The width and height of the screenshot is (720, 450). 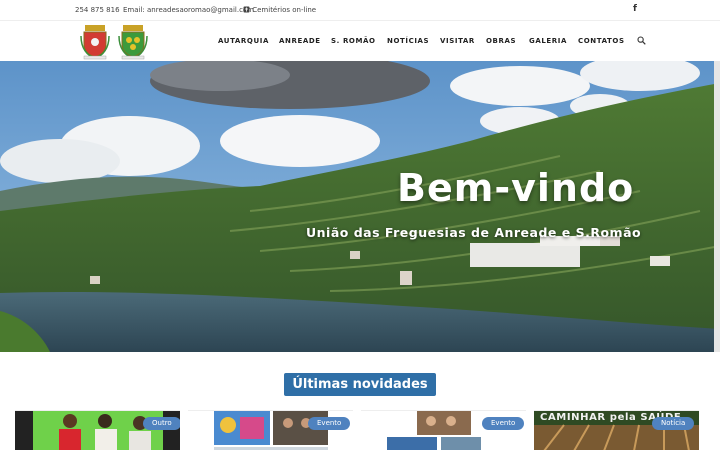 I want to click on cemeteries-label: Cemitérios on-line, so click(x=284, y=10).